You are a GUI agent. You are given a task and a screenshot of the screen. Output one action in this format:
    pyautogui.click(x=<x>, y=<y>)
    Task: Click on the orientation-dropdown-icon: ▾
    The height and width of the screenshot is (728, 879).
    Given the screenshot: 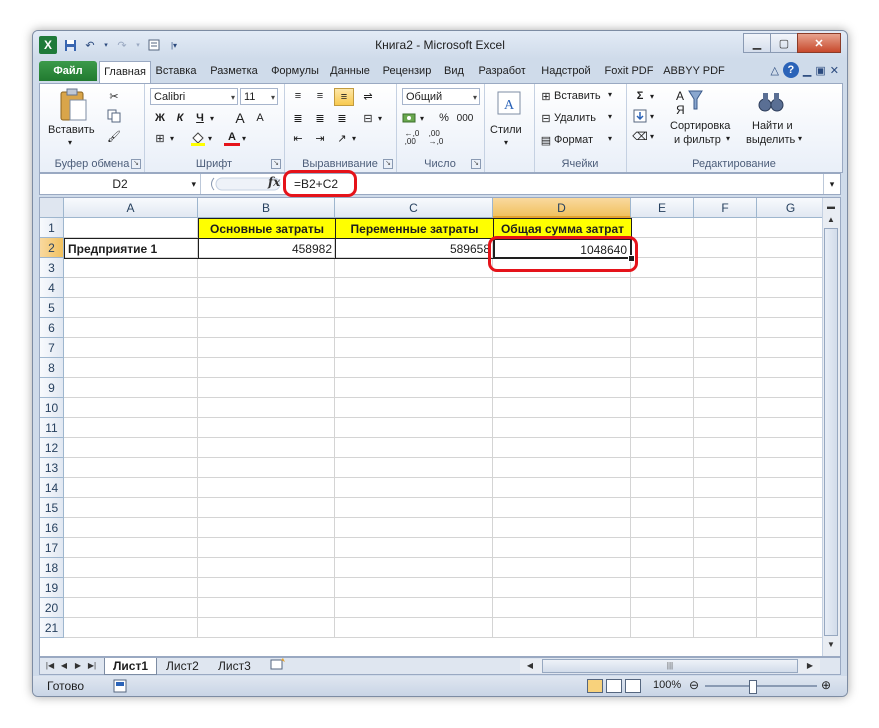 What is the action you would take?
    pyautogui.click(x=354, y=138)
    